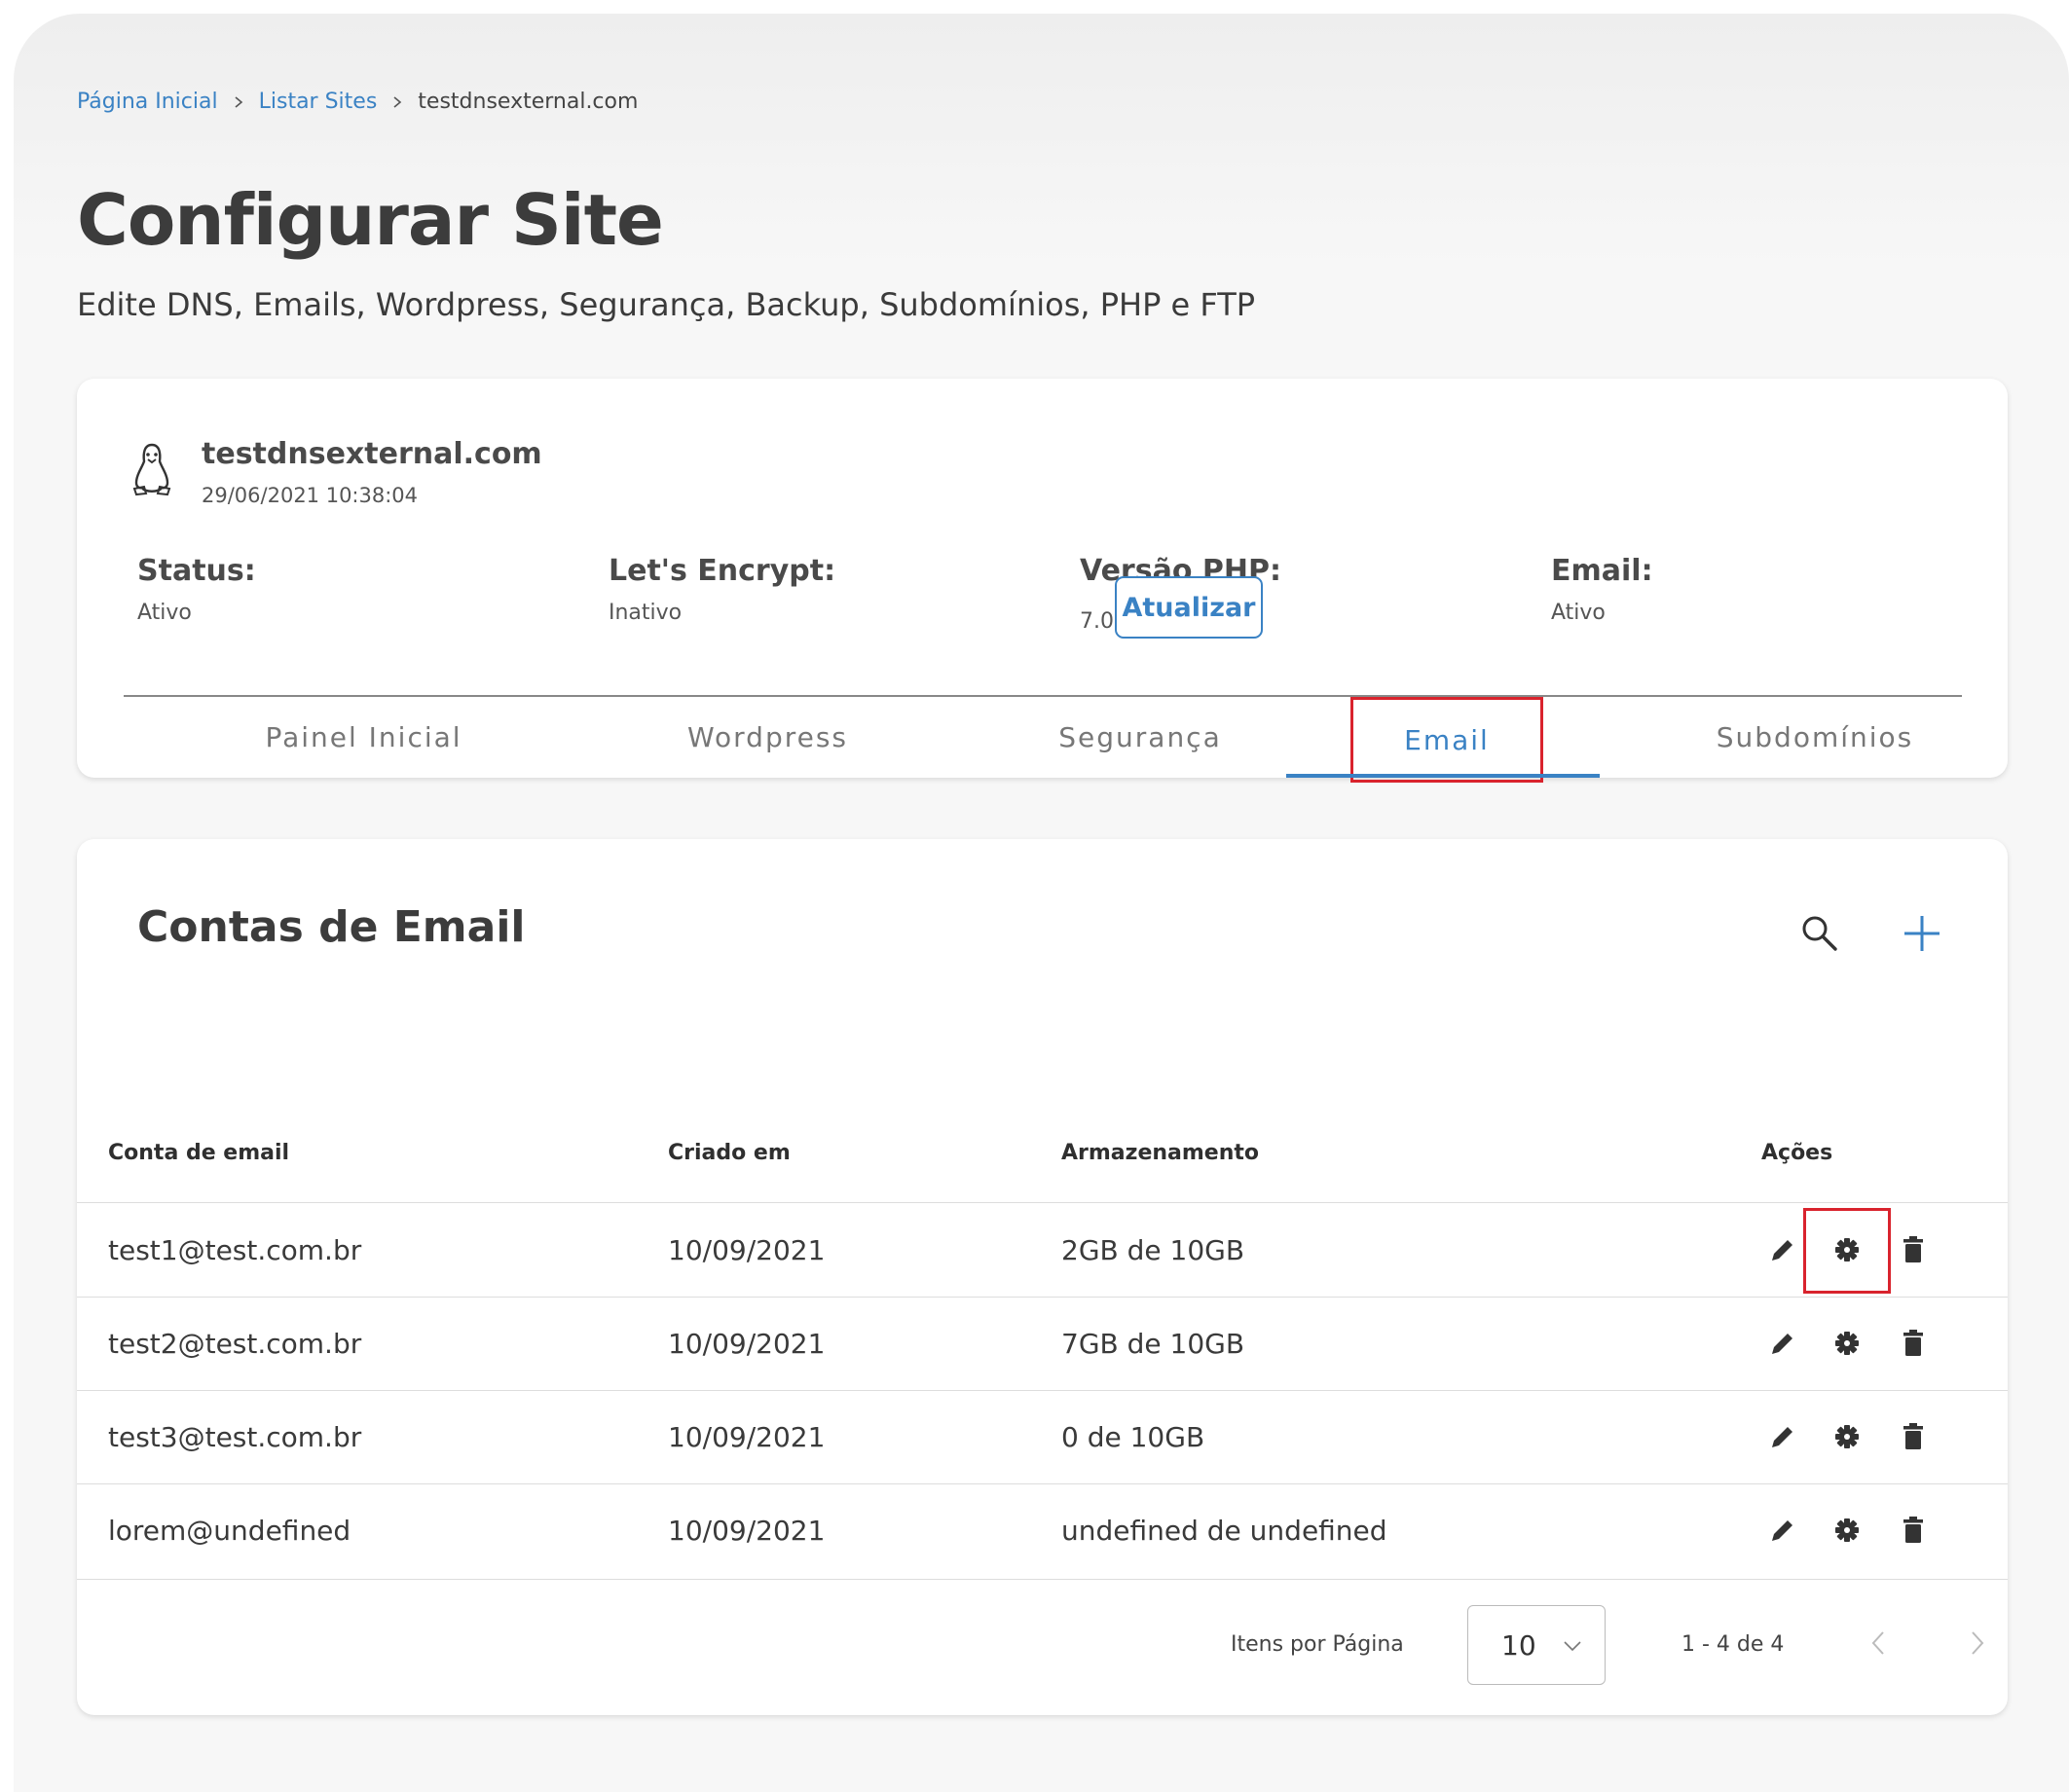 The image size is (2069, 1792). Describe the element at coordinates (1797, 1153) in the screenshot. I see `column-header-actions: Ações` at that location.